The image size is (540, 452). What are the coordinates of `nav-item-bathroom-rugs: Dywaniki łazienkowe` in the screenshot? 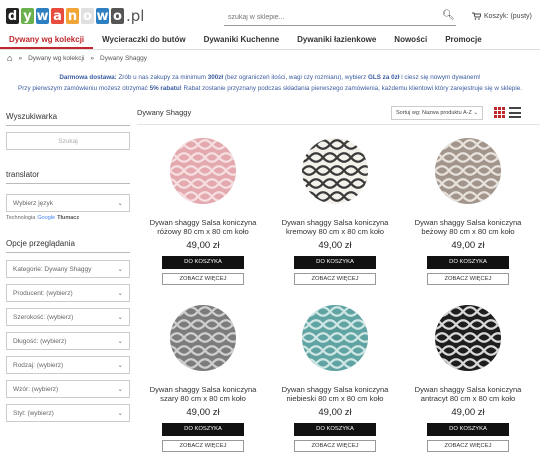 It's located at (336, 41).